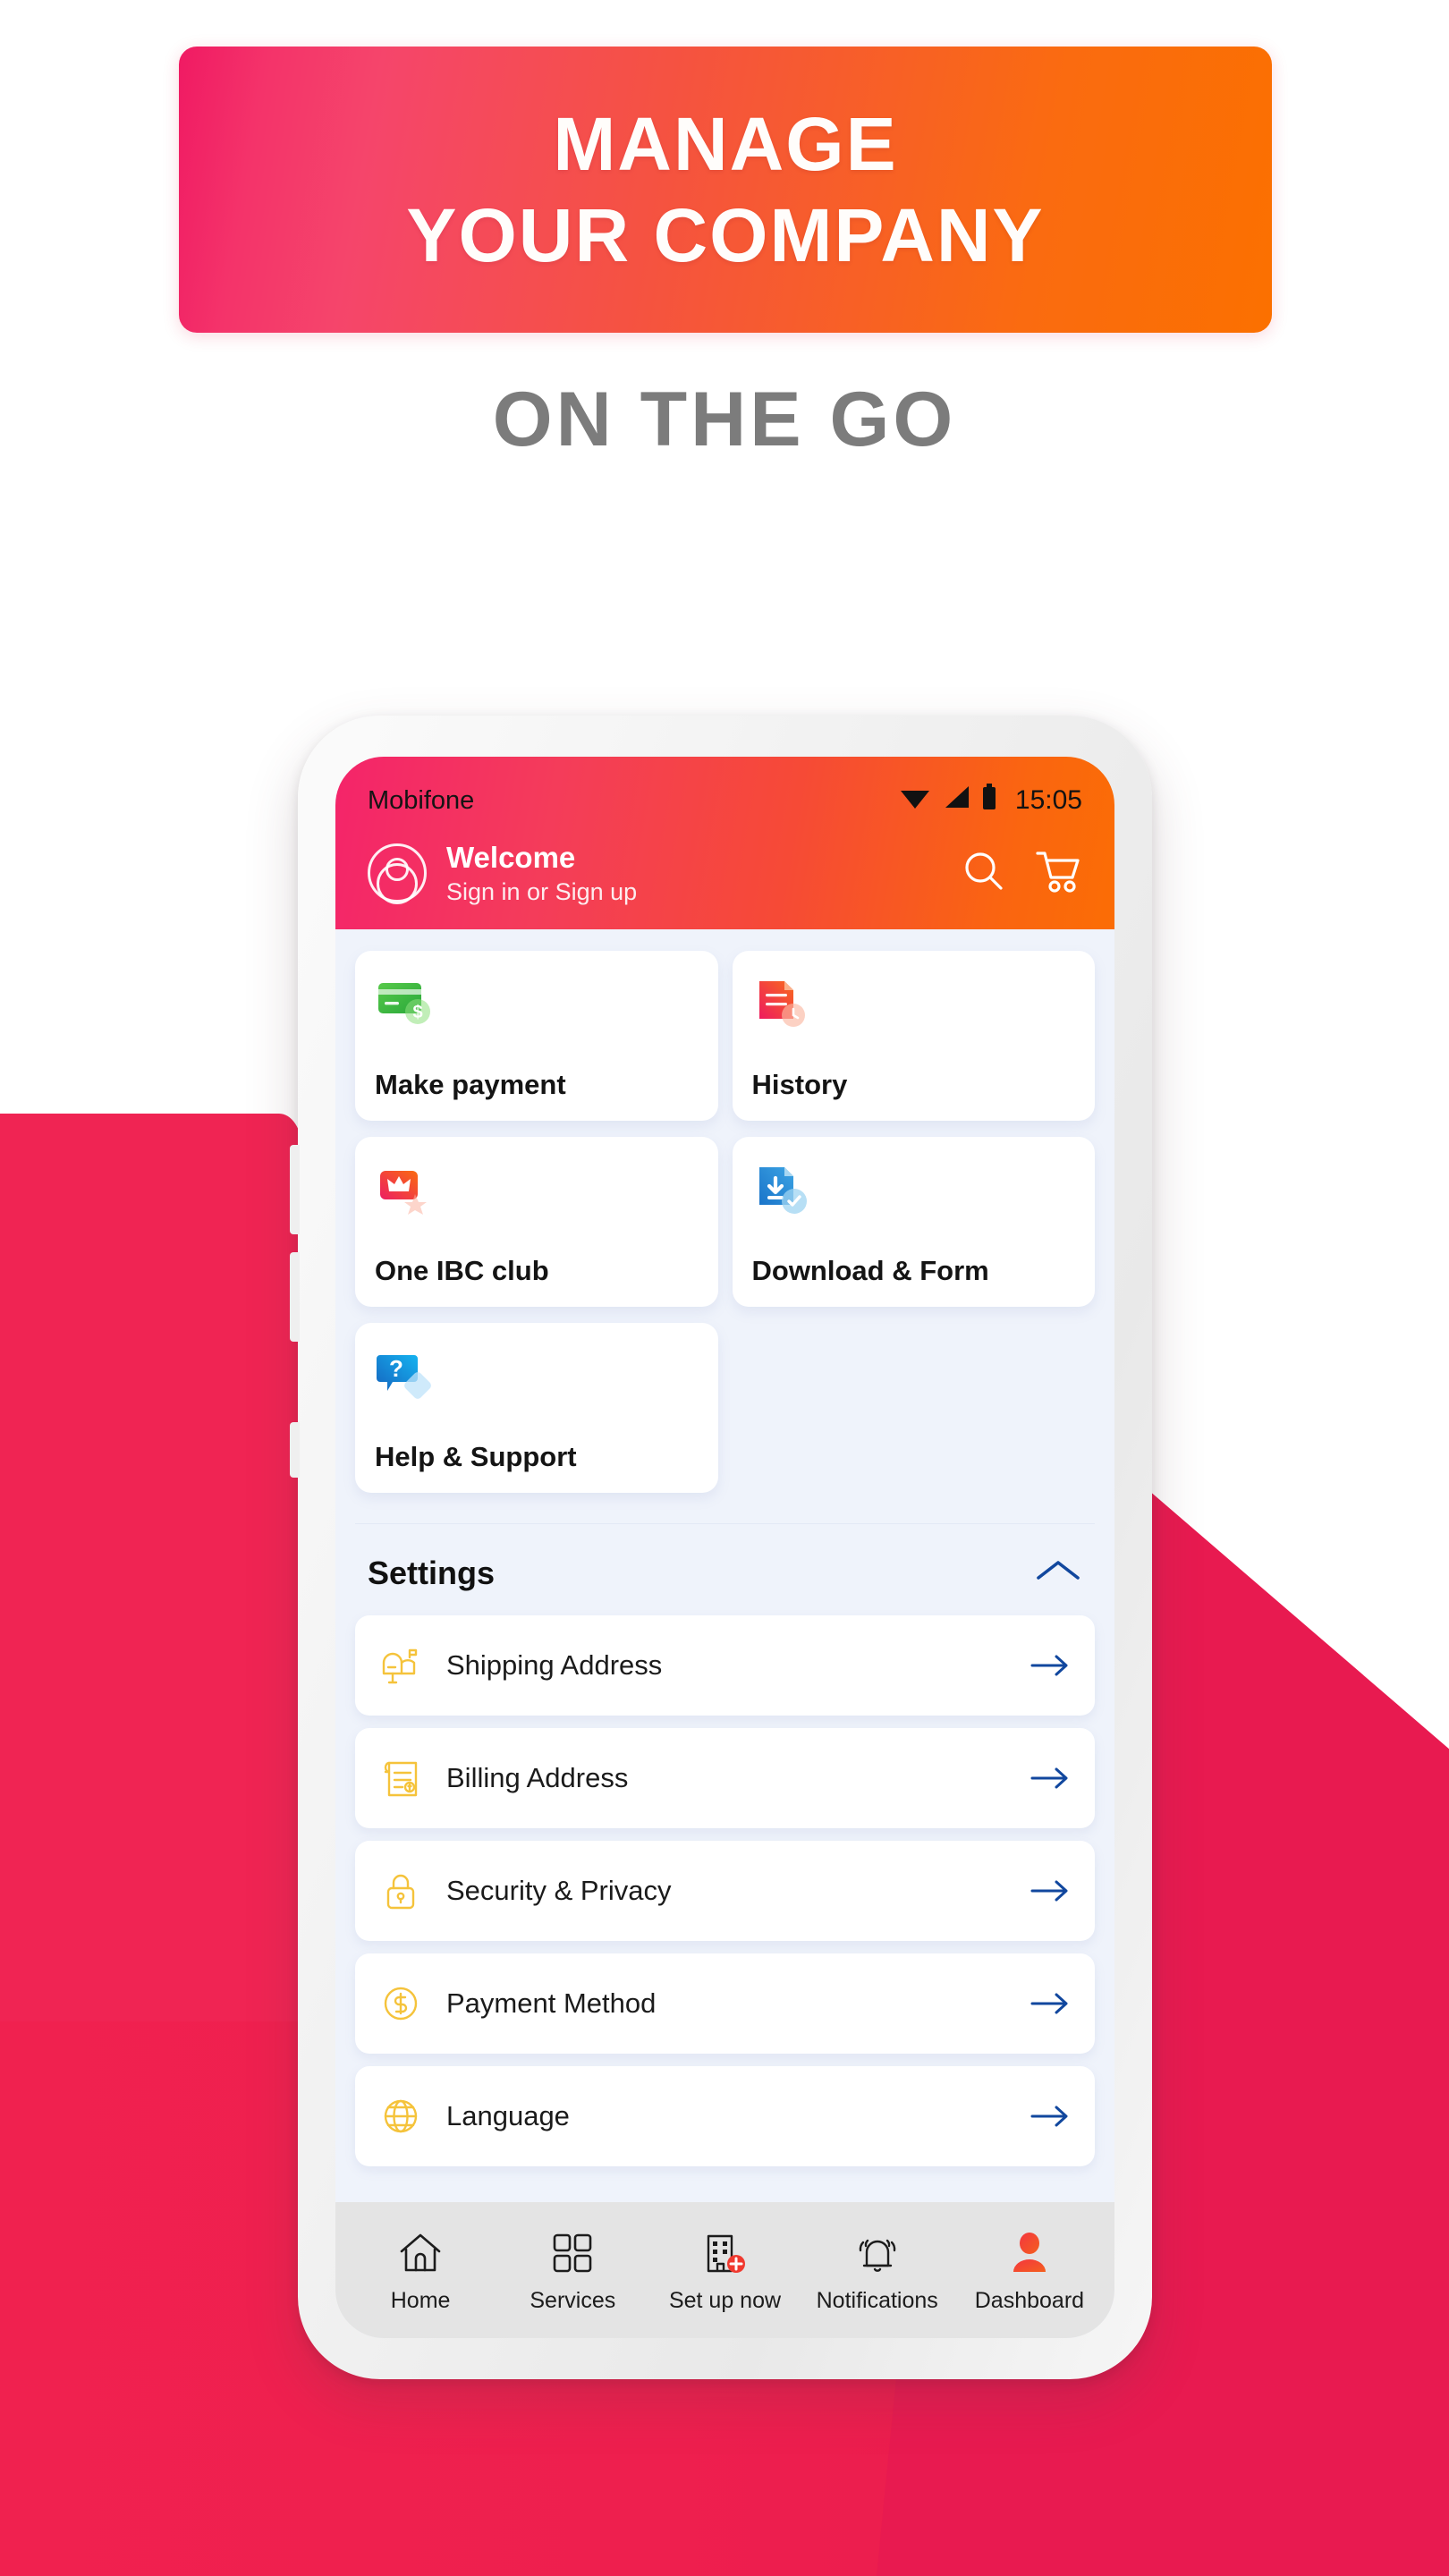 Image resolution: width=1449 pixels, height=2576 pixels. I want to click on nav-item-set-up-now: Set up now, so click(724, 2270).